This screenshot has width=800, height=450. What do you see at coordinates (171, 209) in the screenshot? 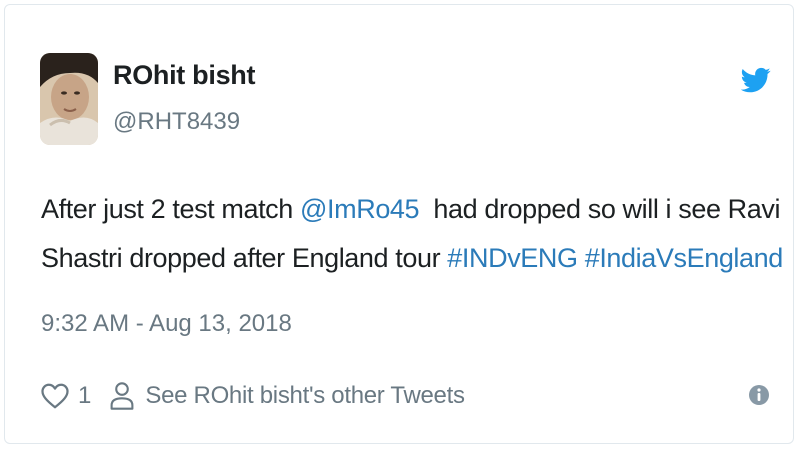
I see `tweet-text-segment: After just 2 test match` at bounding box center [171, 209].